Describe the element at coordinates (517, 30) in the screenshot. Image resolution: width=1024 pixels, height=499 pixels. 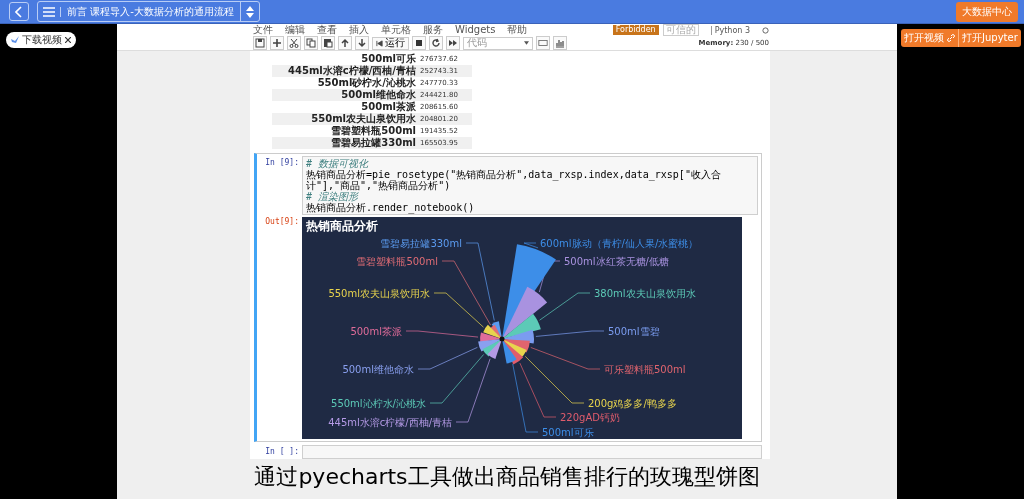
I see `menu-item: 帮助` at that location.